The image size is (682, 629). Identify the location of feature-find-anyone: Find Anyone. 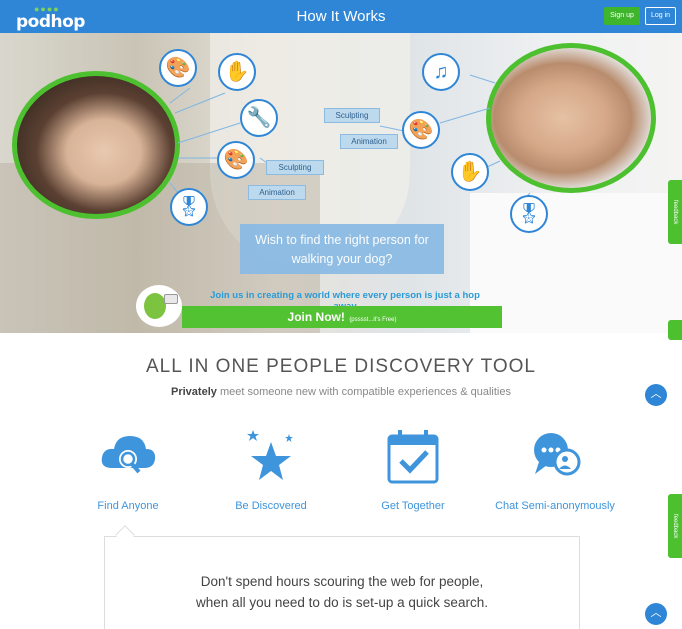
(128, 470).